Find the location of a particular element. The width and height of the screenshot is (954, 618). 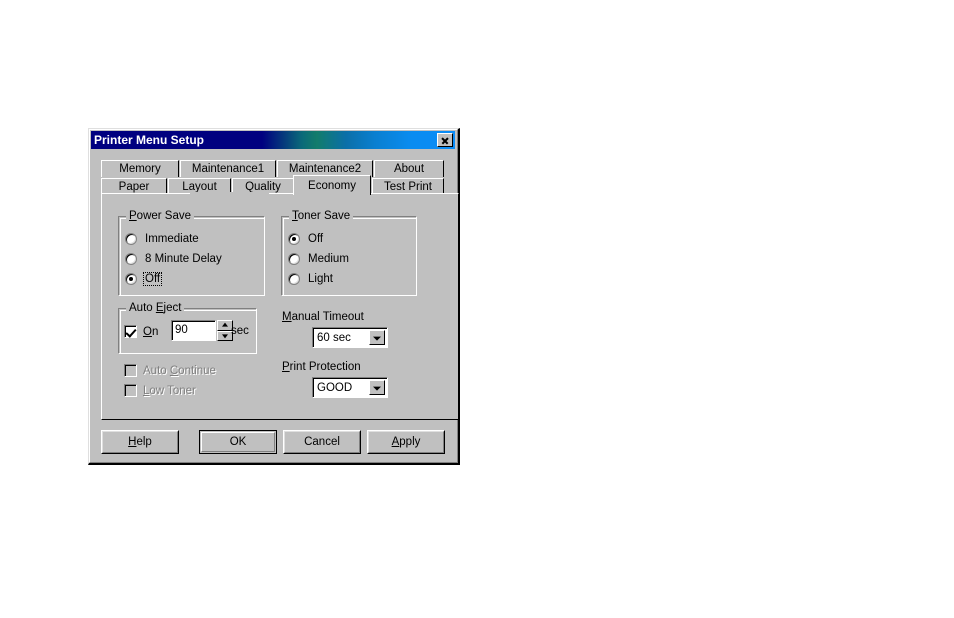

radio-power-save-8-minute-delay: 8 Minute Delay is located at coordinates (174, 259).